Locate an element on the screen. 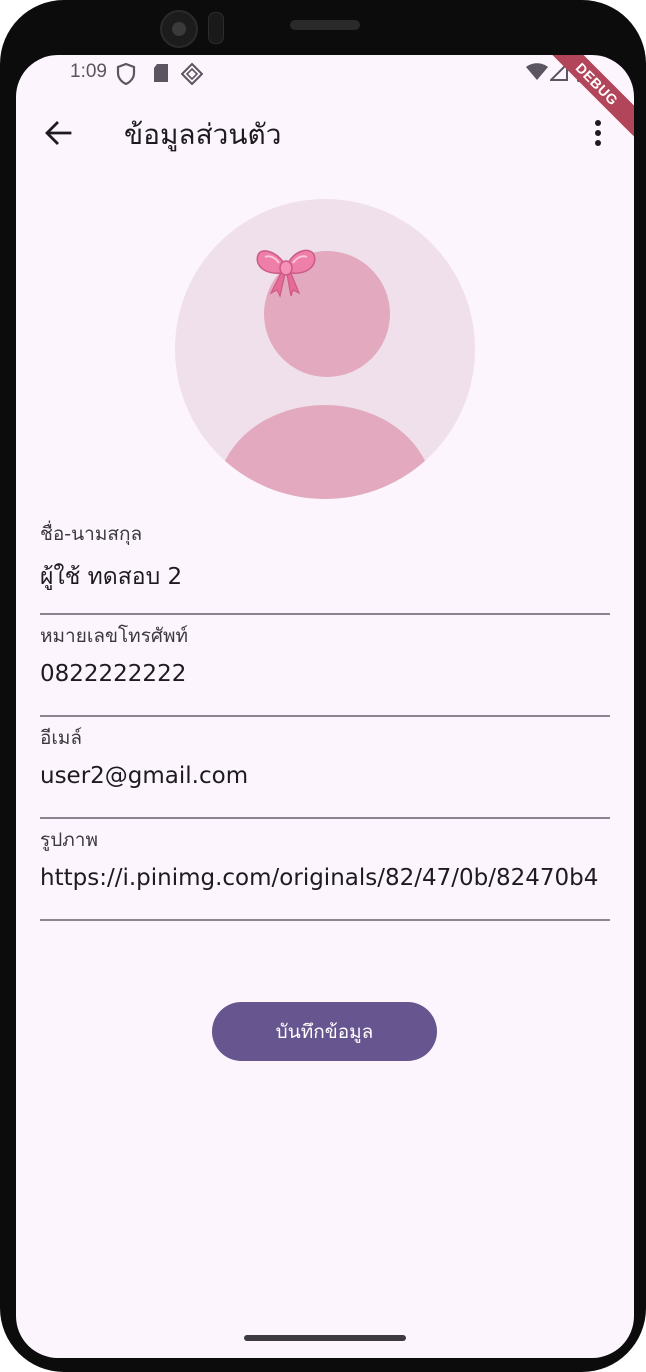 The width and height of the screenshot is (646, 1372). arrow-back-icon is located at coordinates (58, 133).